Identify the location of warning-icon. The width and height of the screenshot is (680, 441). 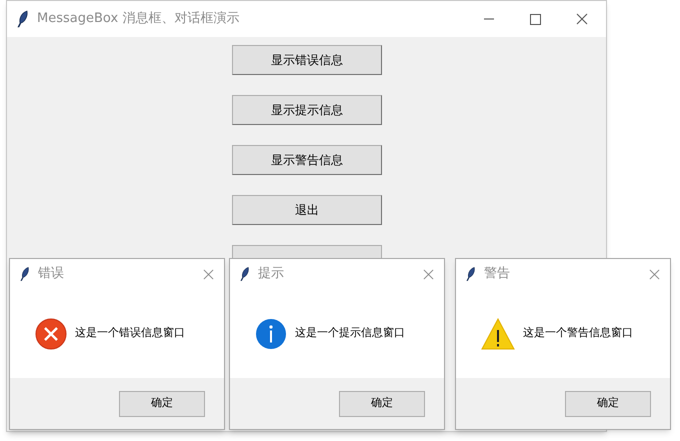
(498, 334).